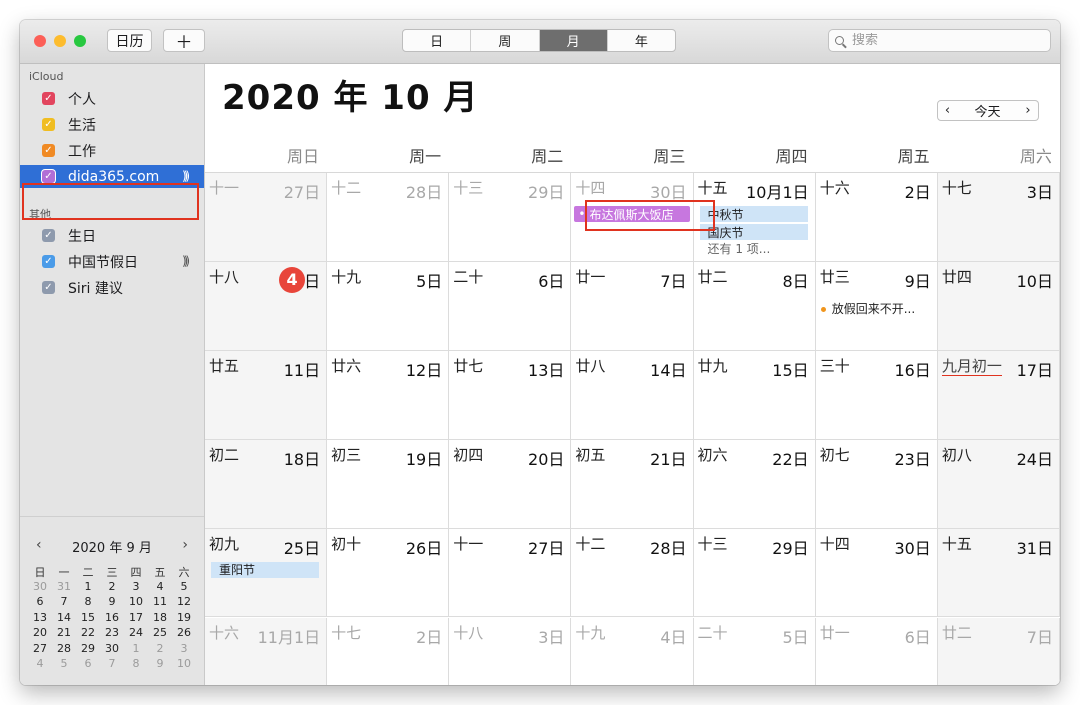 The width and height of the screenshot is (1080, 705). Describe the element at coordinates (510, 306) in the screenshot. I see `day-cell: 二十 6日` at that location.